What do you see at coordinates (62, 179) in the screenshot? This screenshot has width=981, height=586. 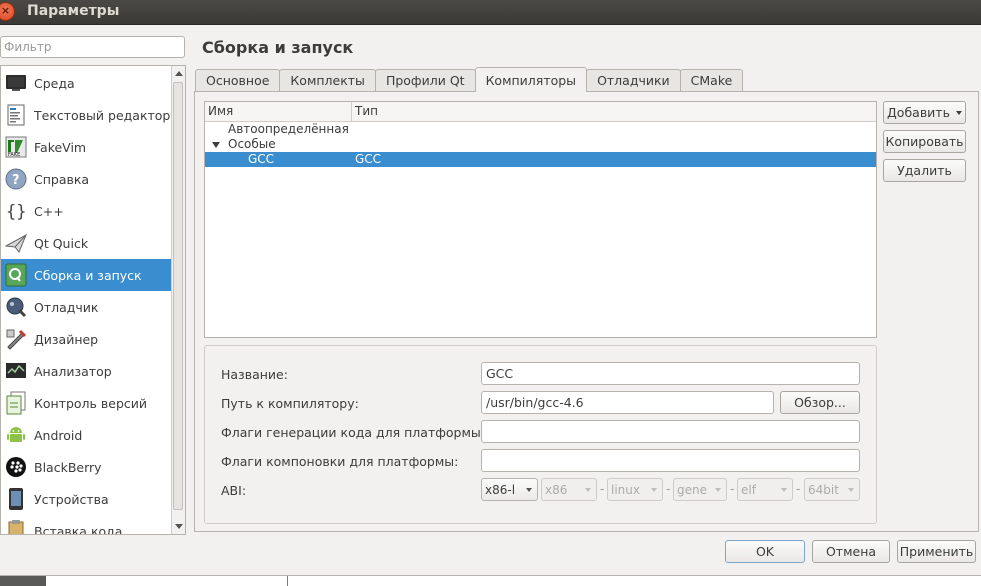 I see `sidebar-item-label: Справка` at bounding box center [62, 179].